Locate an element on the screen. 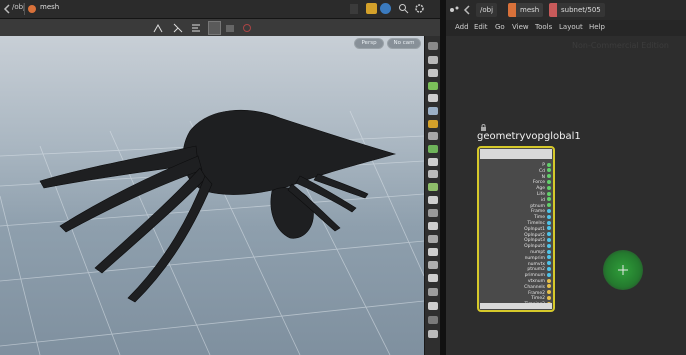  object-icon is located at coordinates (32, 9).